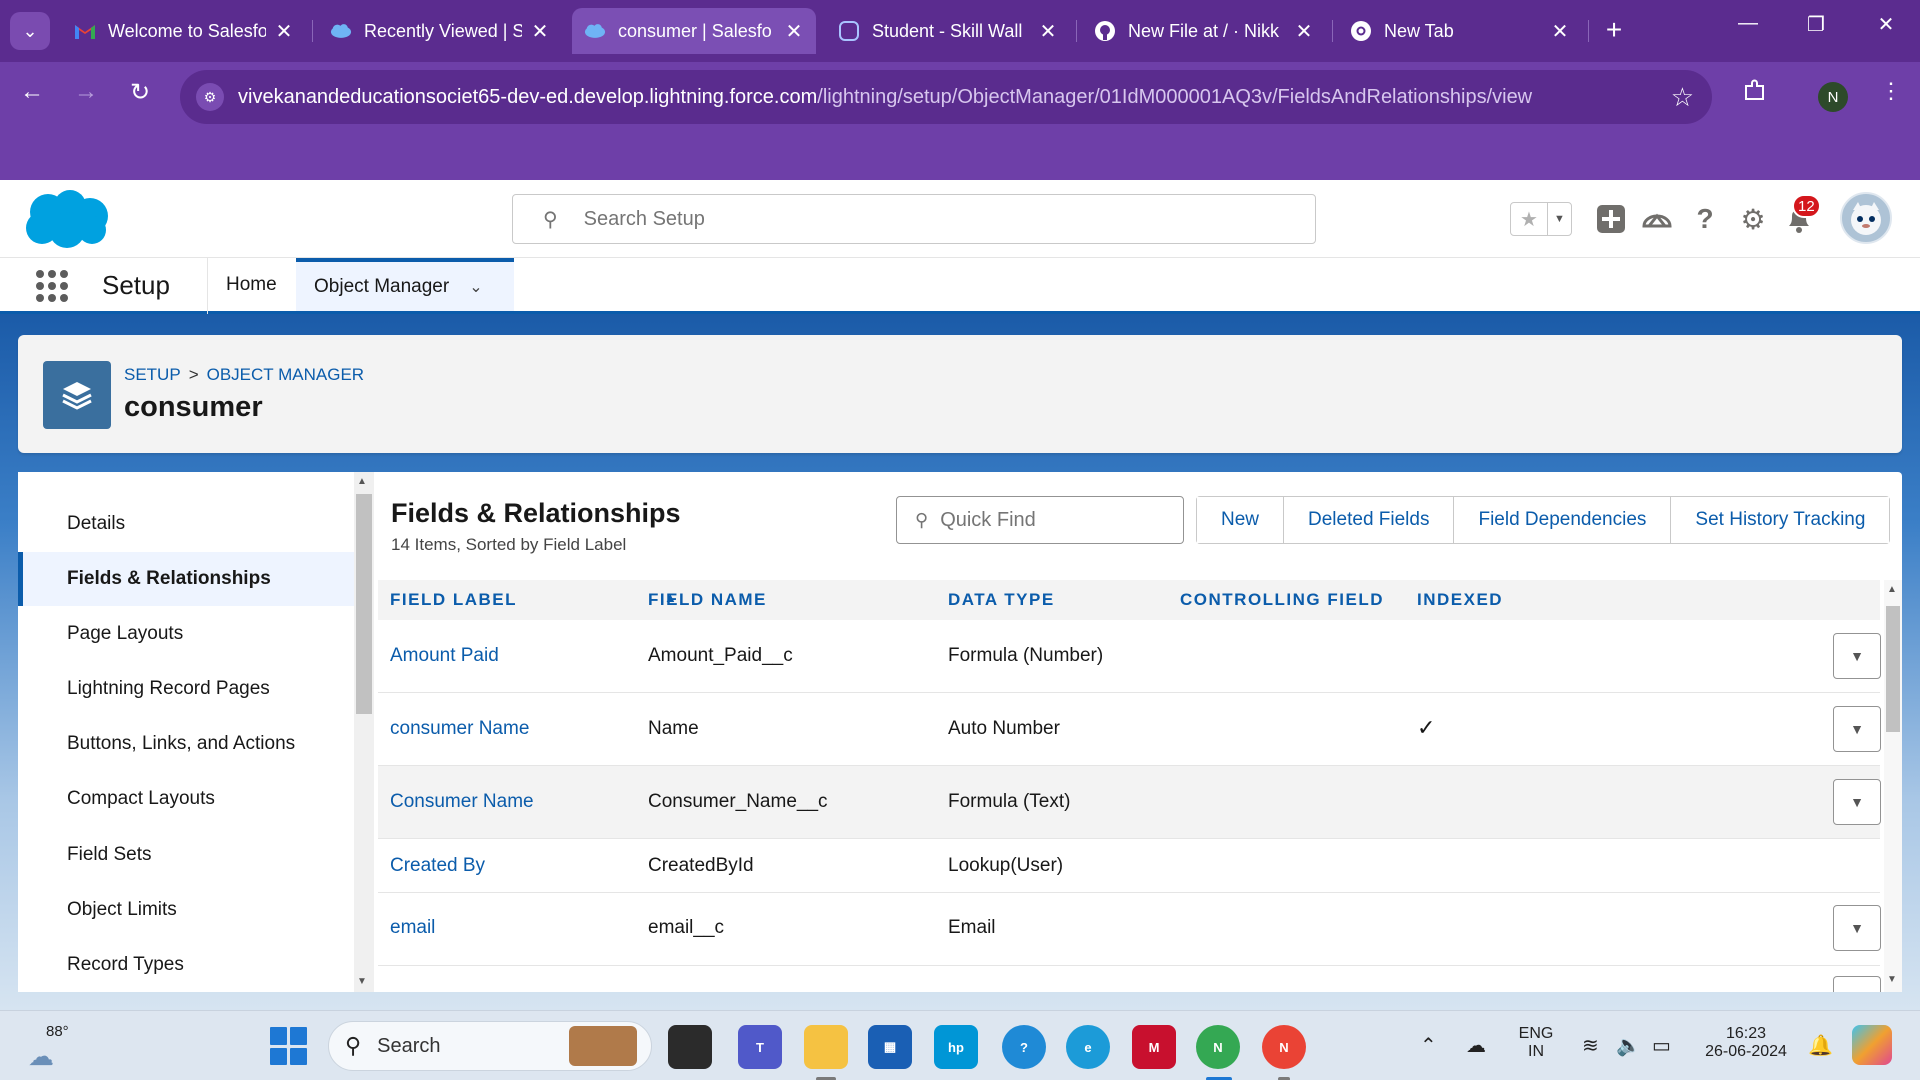 This screenshot has width=1920, height=1080. What do you see at coordinates (462, 802) in the screenshot?
I see `field-label-link: Consumer Name` at bounding box center [462, 802].